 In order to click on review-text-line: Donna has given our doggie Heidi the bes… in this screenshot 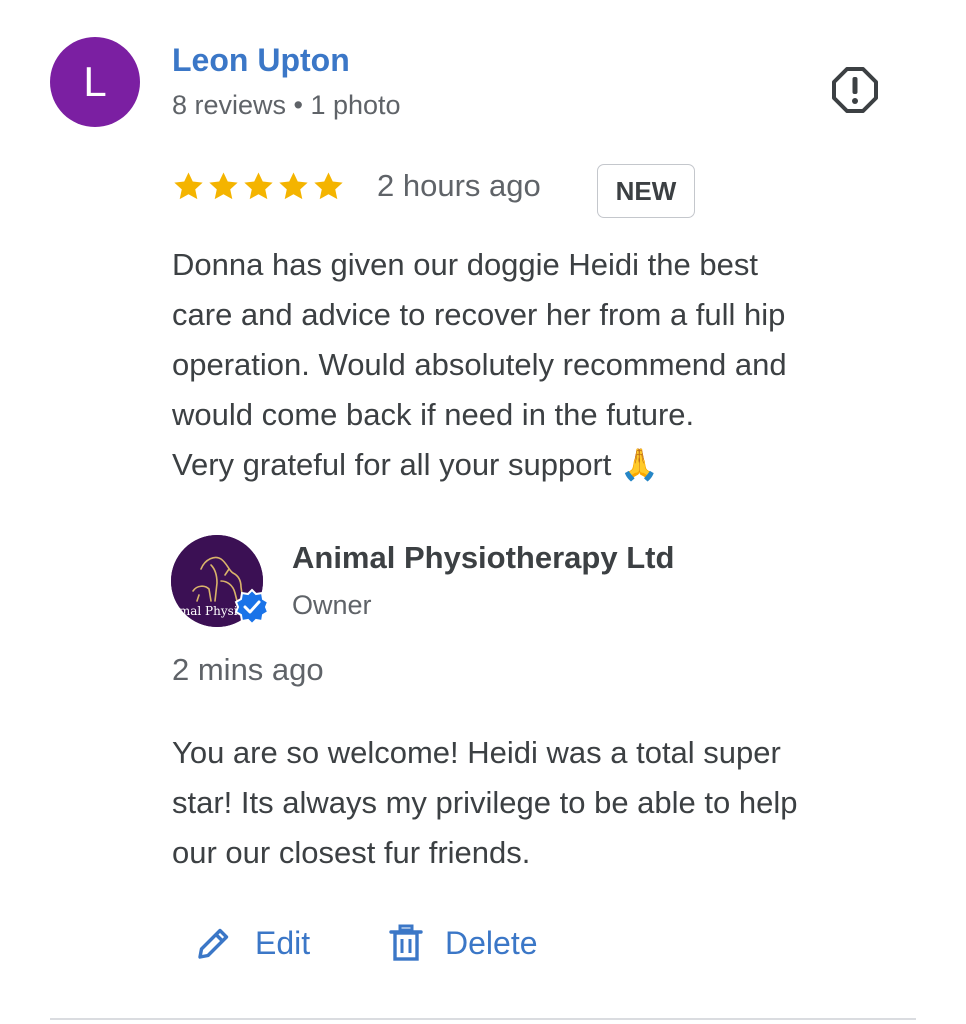, I will do `click(465, 264)`.